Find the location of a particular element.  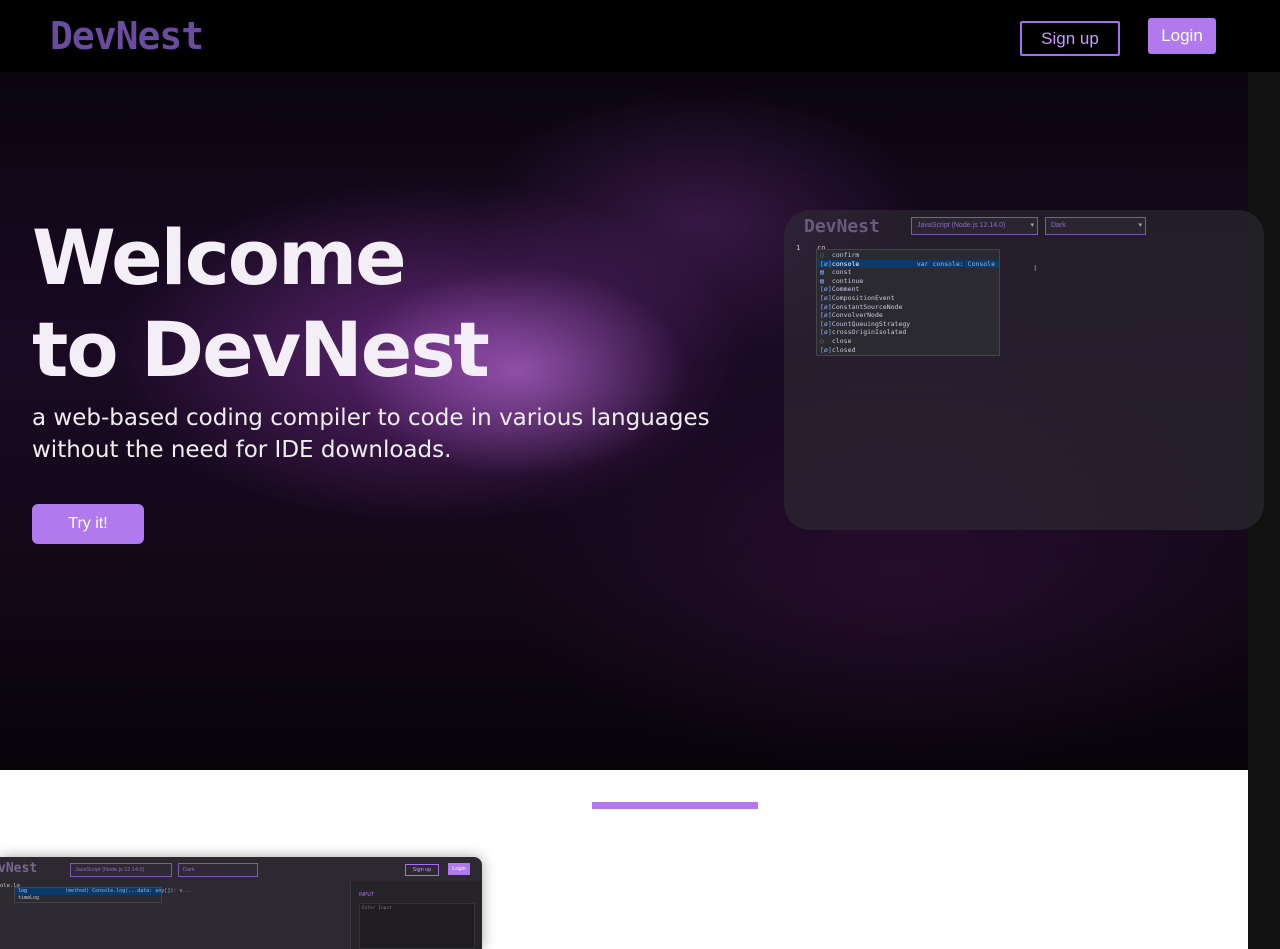

preview-suggestion: [ø] CompositionEvent is located at coordinates (857, 297).